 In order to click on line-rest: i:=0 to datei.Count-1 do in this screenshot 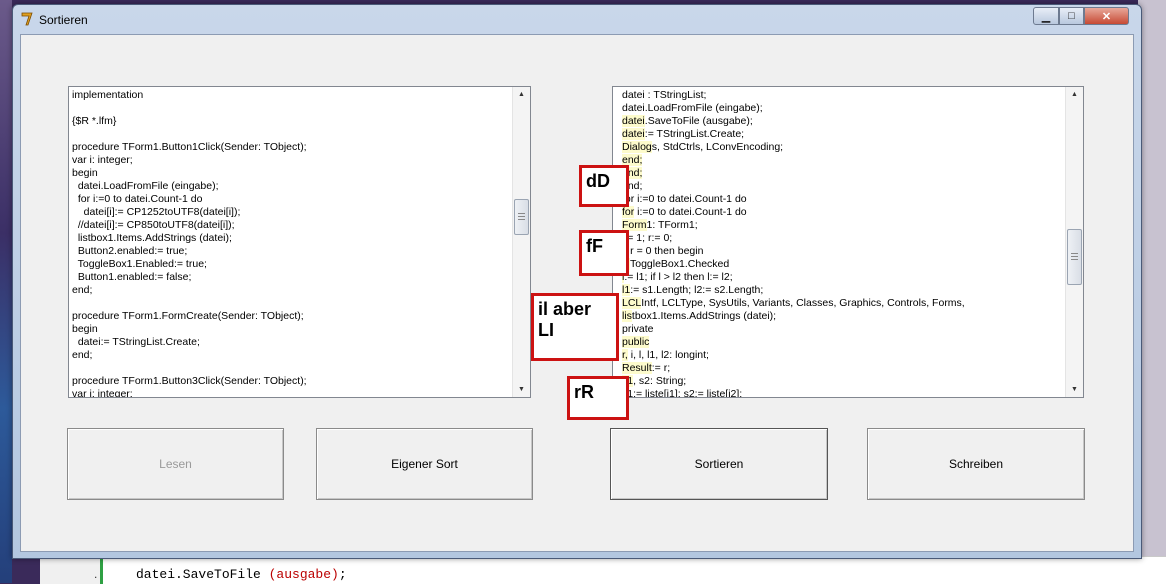, I will do `click(690, 212)`.